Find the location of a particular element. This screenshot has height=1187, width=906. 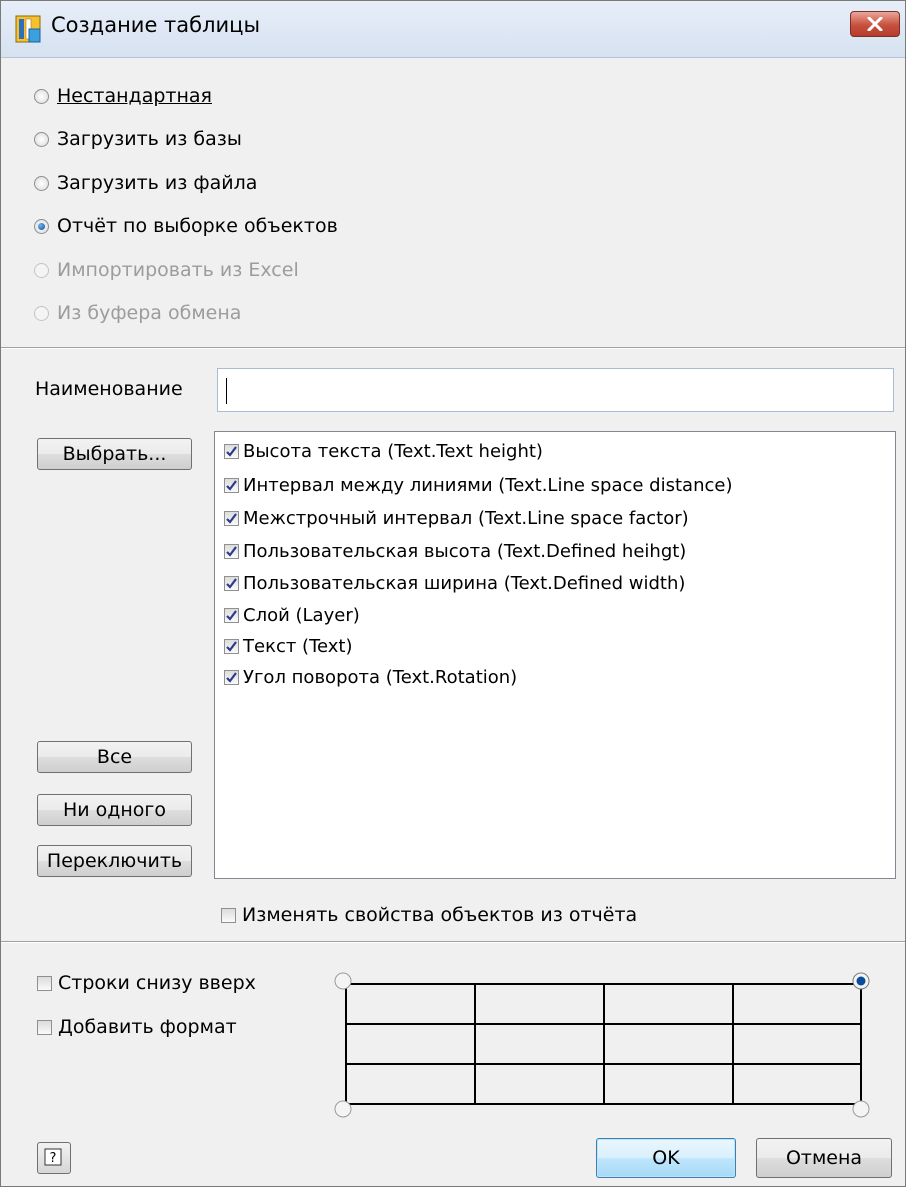

radio-button-selected is located at coordinates (41, 226).